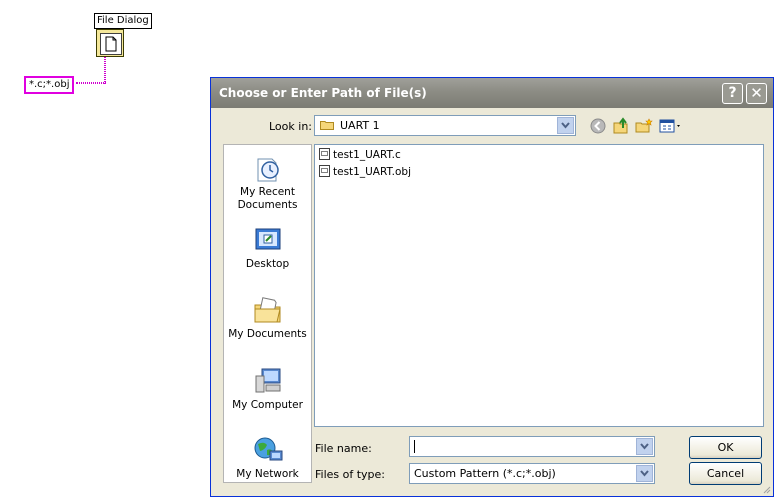 The width and height of the screenshot is (776, 499). I want to click on files-of-type-dropdown: Custom Pattern (*.c;*.obj), so click(532, 473).